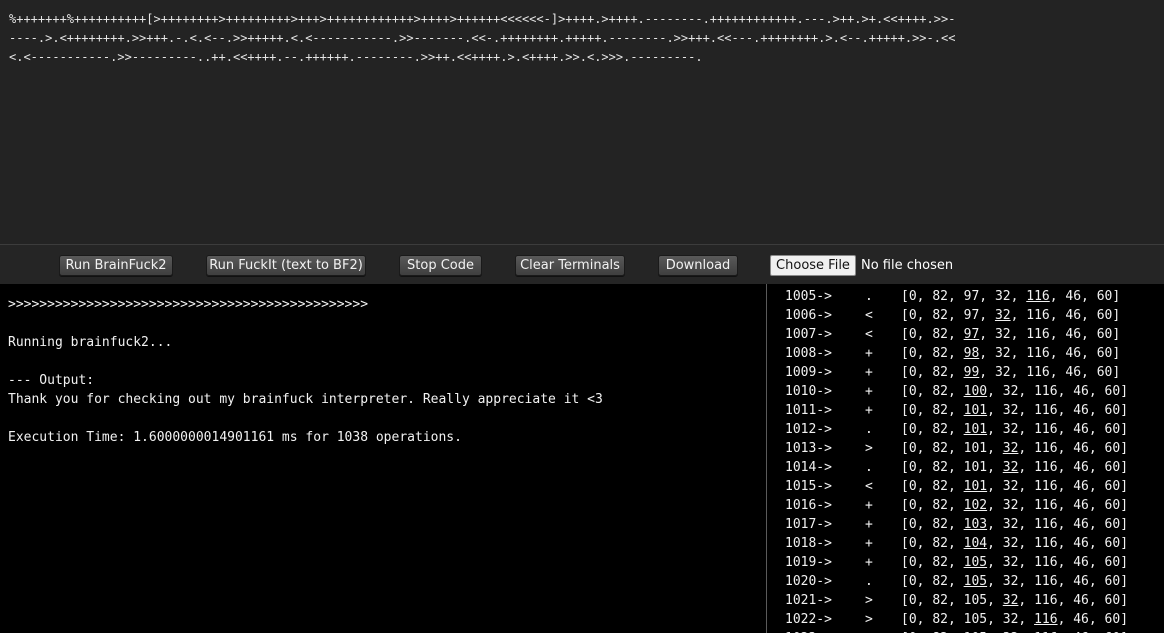  Describe the element at coordinates (286, 265) in the screenshot. I see `run-fuckit-button: Run FuckIt (text to BF2)` at that location.